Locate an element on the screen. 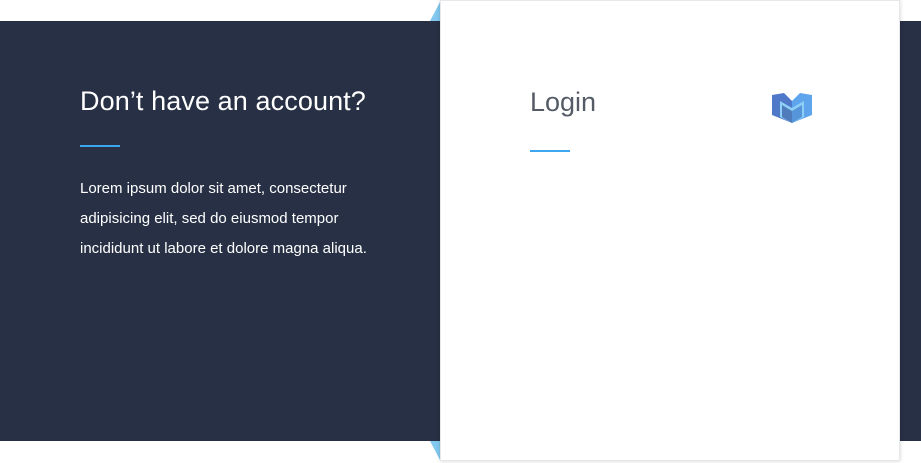 Image resolution: width=921 pixels, height=463 pixels. decorative-triangle-top is located at coordinates (435, 11).